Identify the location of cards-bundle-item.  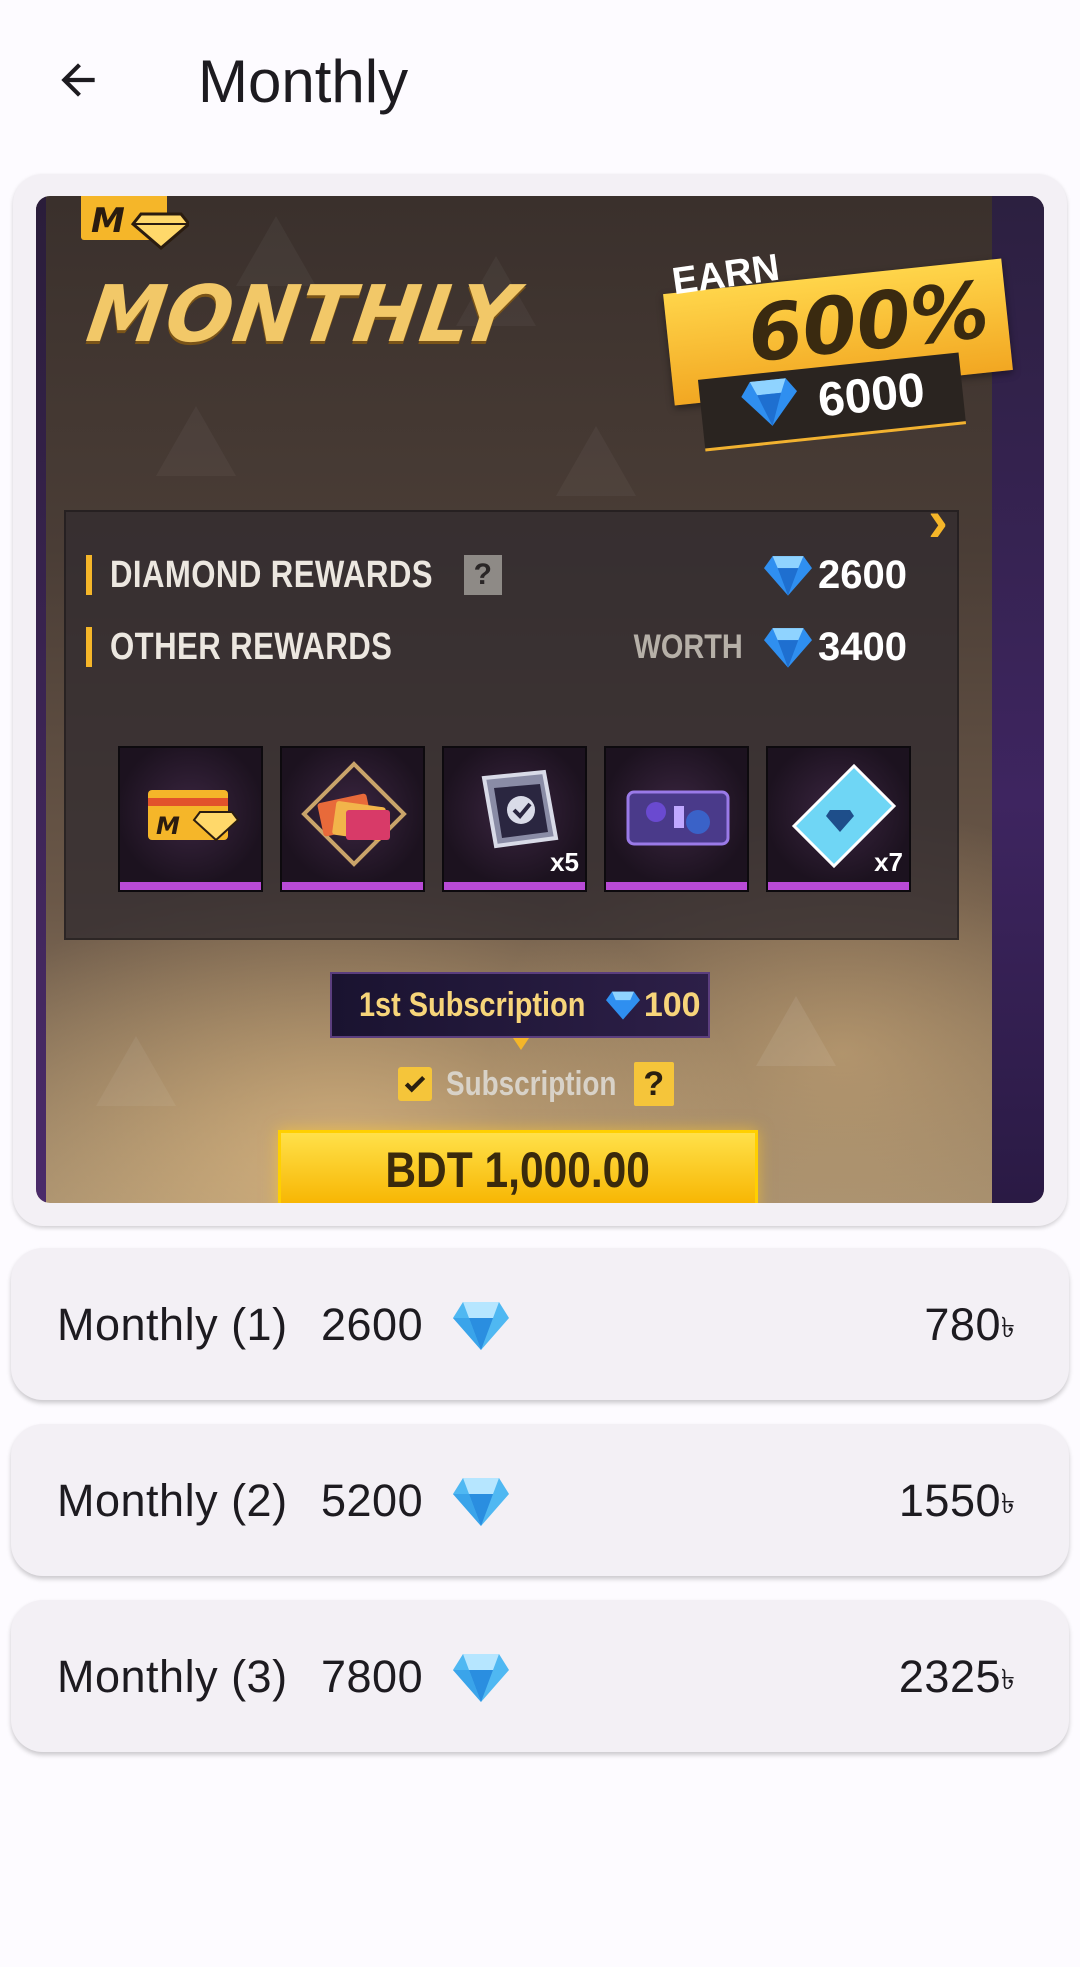
(352, 819).